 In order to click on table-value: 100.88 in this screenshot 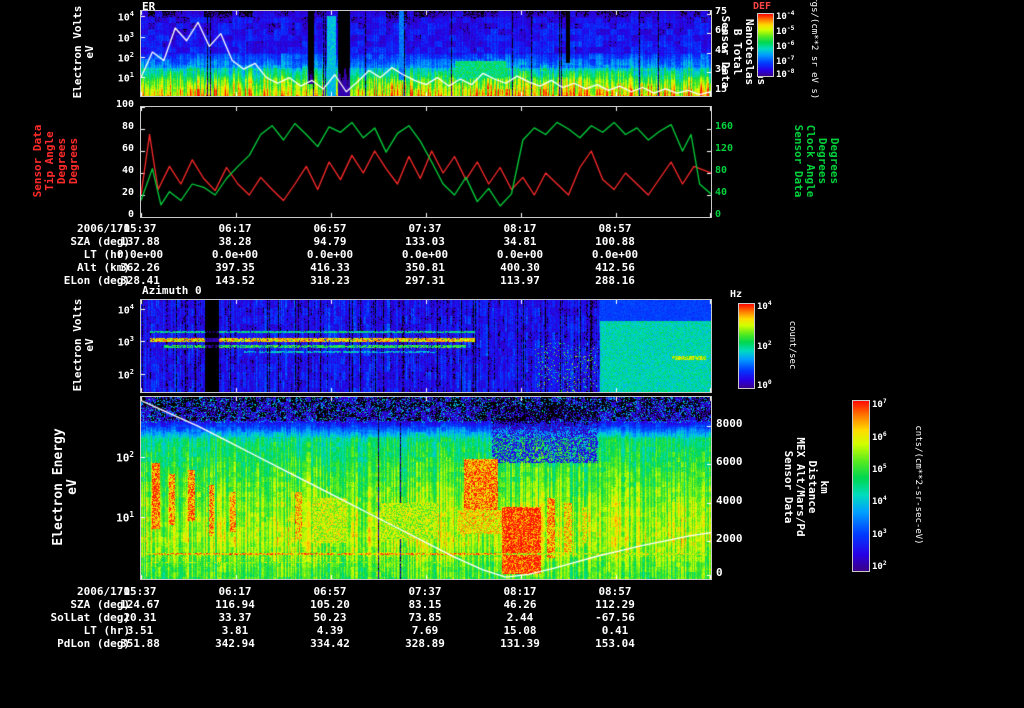, I will do `click(615, 241)`.